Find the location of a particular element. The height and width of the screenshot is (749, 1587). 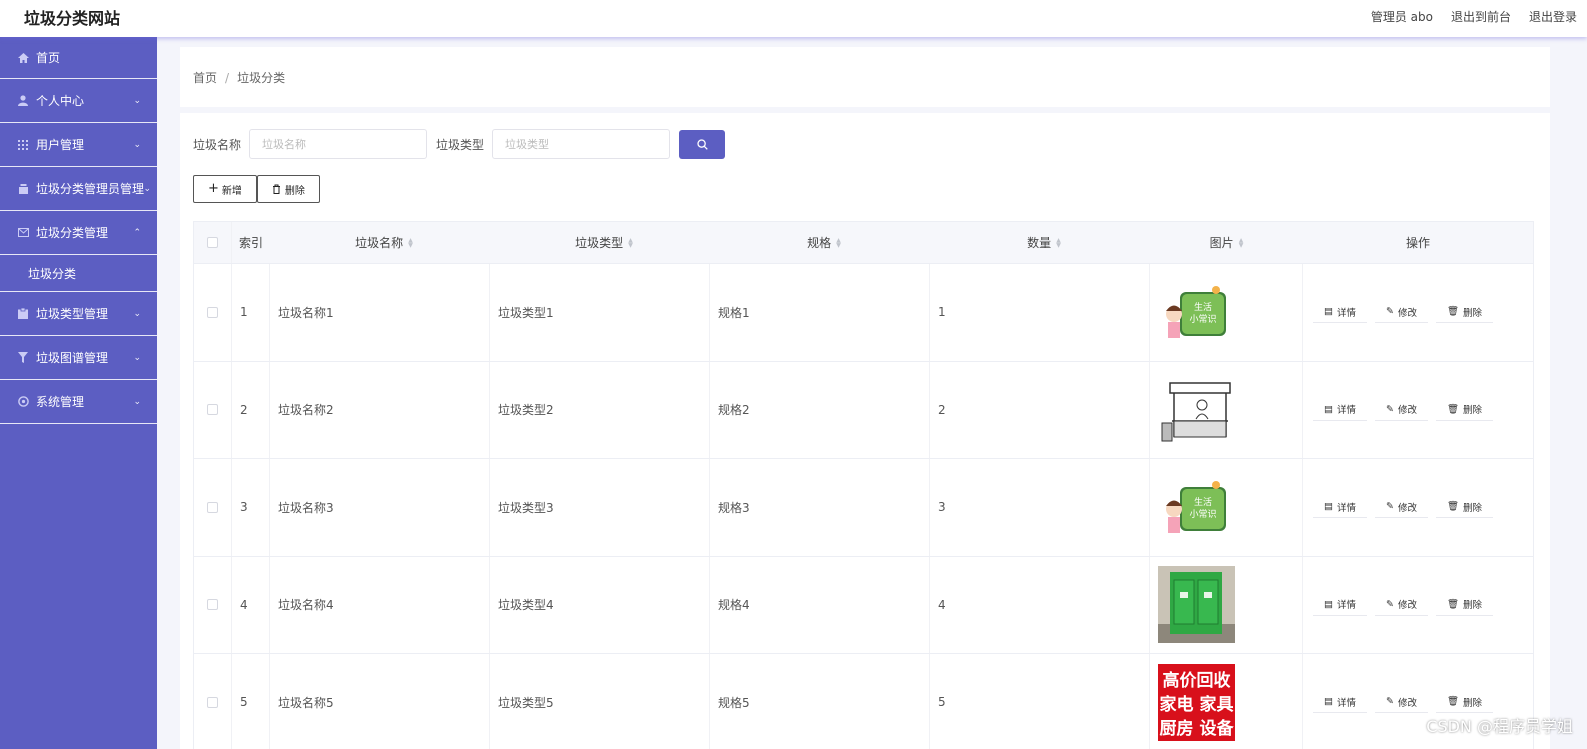

breadcrumb-home: 首页 is located at coordinates (205, 78).